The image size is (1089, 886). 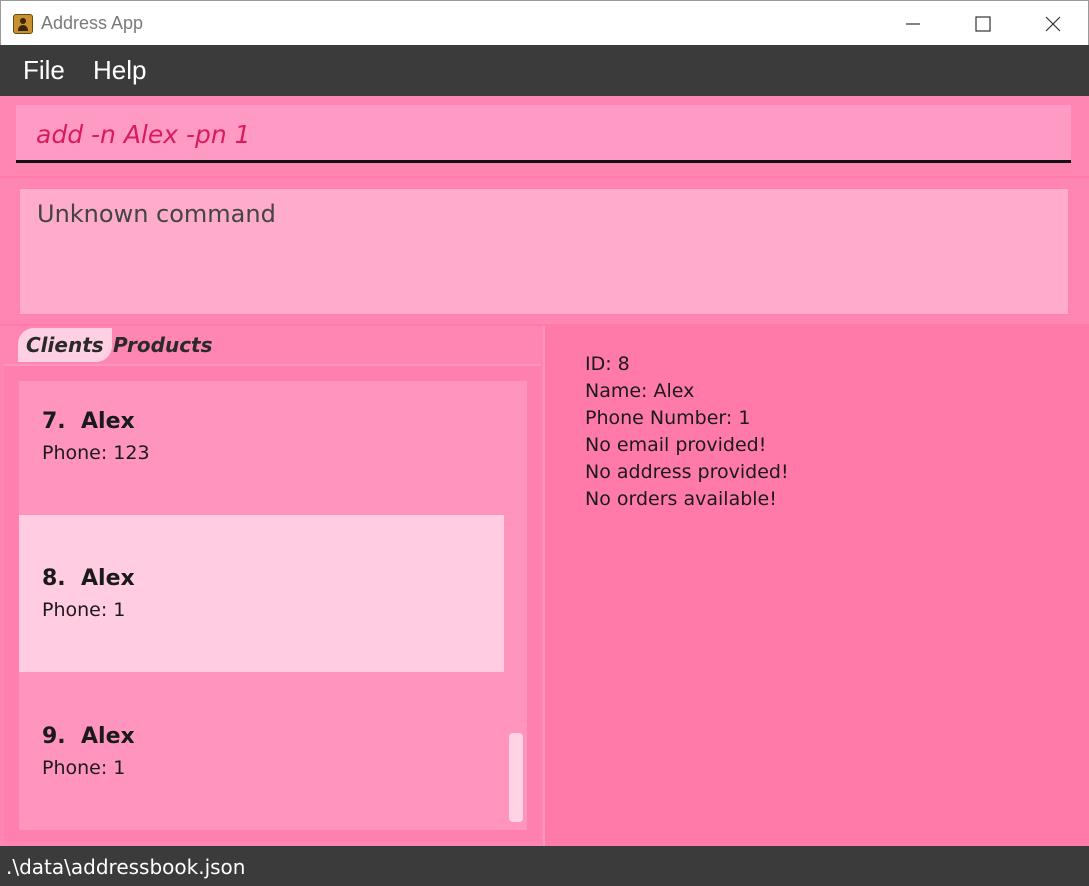 I want to click on status-bar: .\data\addressbook.json, so click(x=544, y=866).